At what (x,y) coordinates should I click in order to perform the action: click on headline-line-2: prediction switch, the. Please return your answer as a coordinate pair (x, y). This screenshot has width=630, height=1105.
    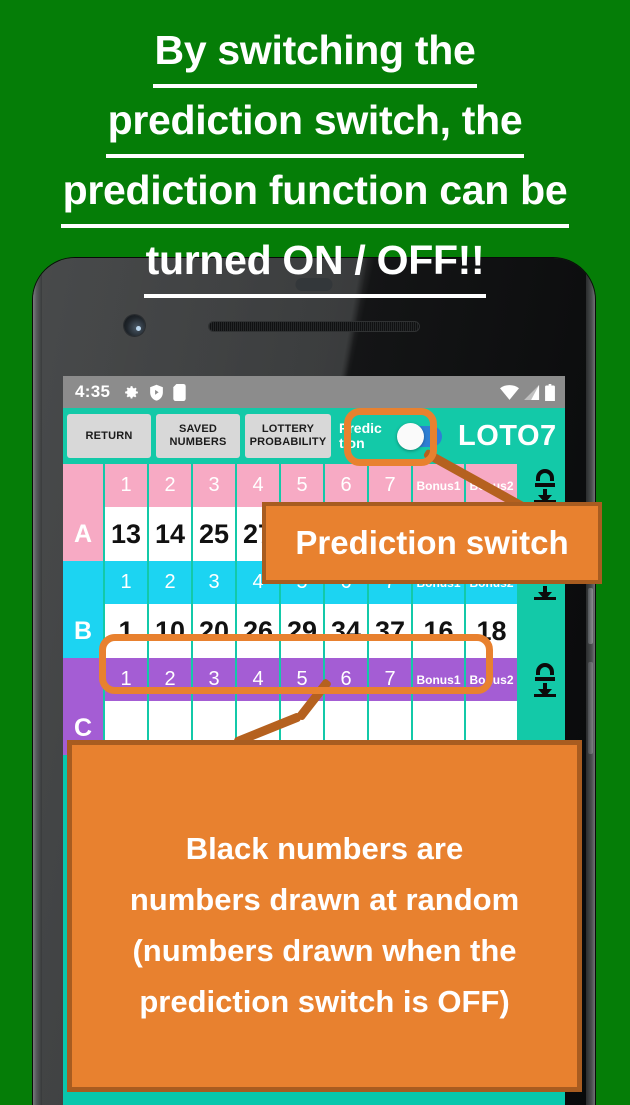
    Looking at the image, I should click on (315, 123).